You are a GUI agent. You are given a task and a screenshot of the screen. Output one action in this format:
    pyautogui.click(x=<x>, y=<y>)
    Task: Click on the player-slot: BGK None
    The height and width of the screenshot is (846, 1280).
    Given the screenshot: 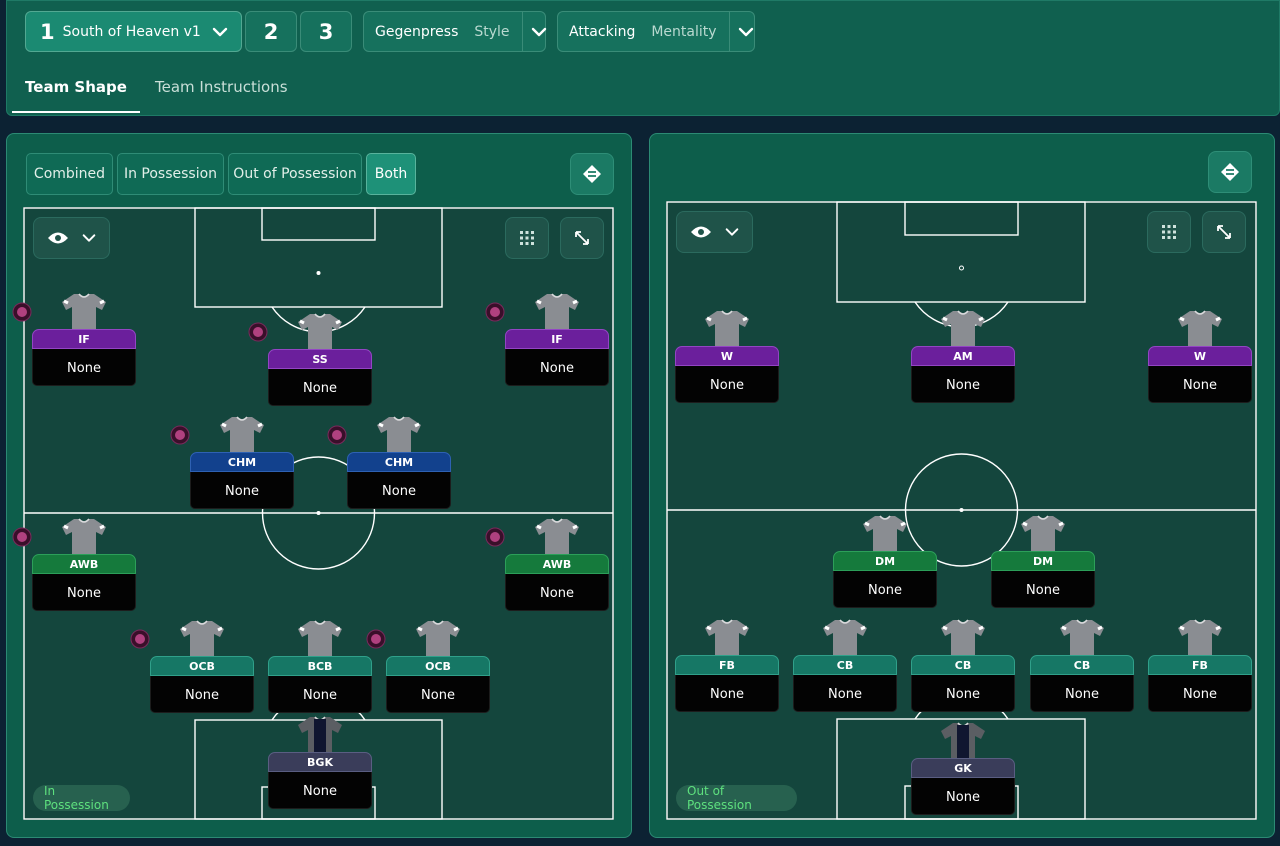 What is the action you would take?
    pyautogui.click(x=320, y=762)
    